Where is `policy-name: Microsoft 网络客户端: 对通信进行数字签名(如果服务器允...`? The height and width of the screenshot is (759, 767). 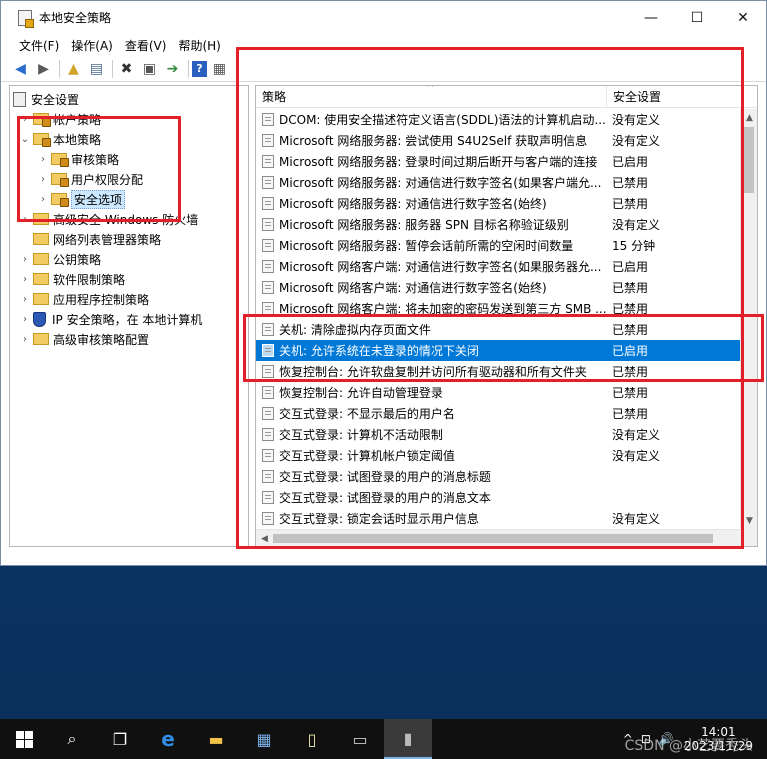
policy-name: Microsoft 网络客户端: 对通信进行数字签名(如果服务器允... is located at coordinates (440, 267).